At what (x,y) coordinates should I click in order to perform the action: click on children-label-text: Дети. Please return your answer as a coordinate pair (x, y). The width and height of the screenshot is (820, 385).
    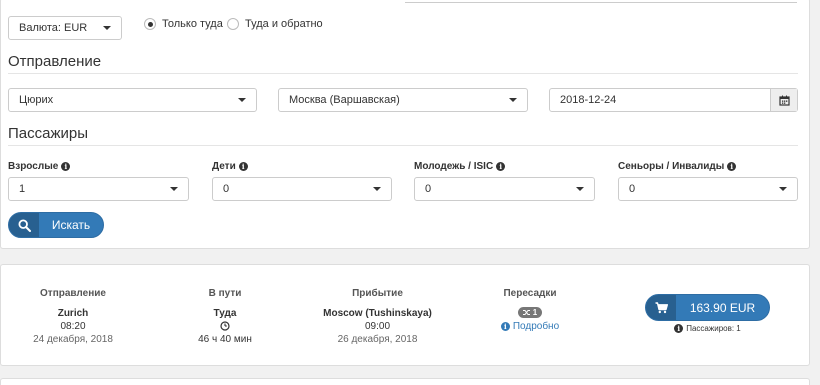
    Looking at the image, I should click on (224, 166).